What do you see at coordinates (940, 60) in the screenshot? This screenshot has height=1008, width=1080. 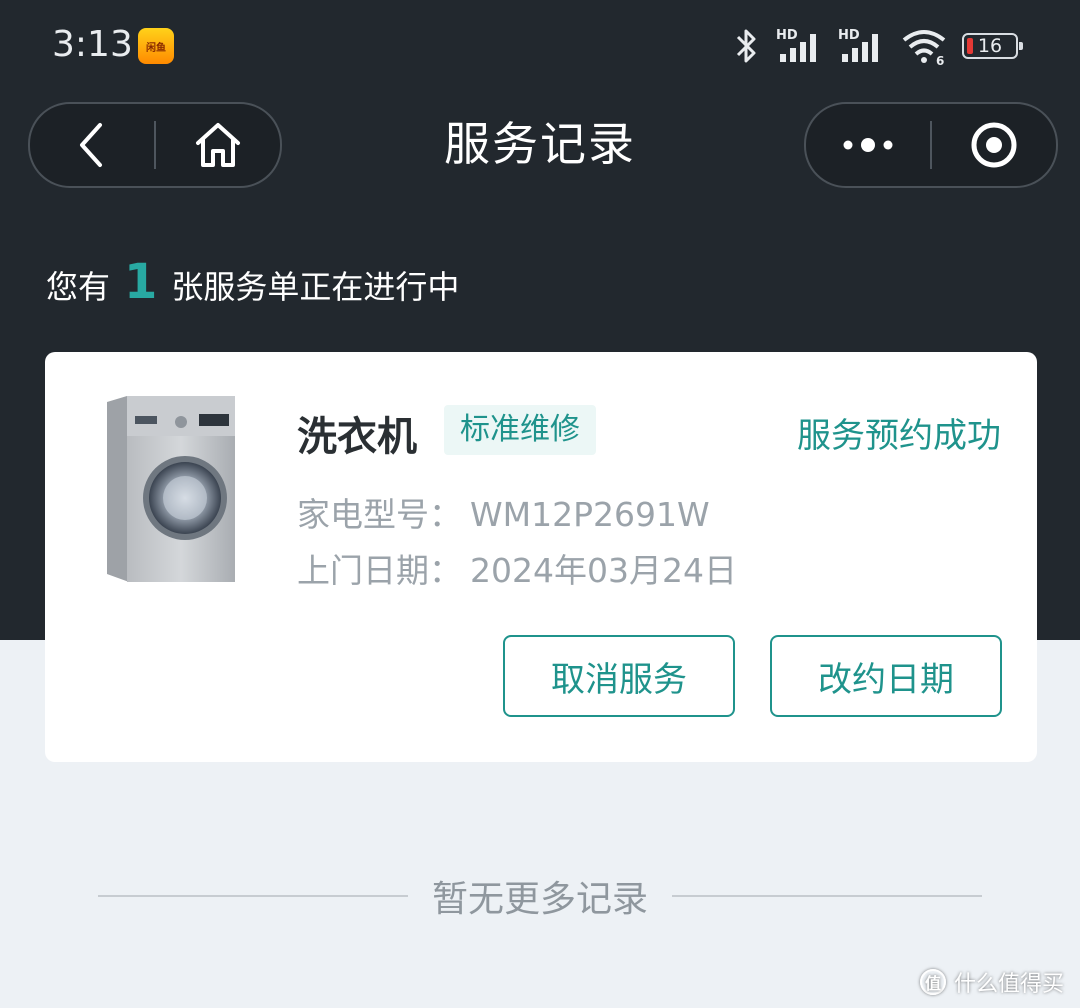 I see `wifi-version-label: 6` at bounding box center [940, 60].